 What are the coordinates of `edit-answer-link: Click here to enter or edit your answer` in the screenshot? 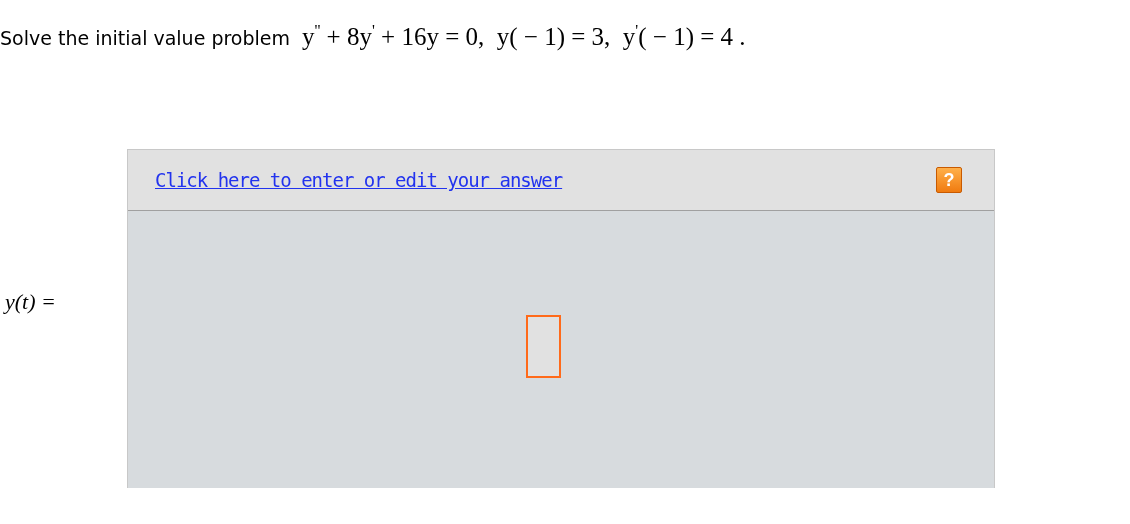 It's located at (359, 180).